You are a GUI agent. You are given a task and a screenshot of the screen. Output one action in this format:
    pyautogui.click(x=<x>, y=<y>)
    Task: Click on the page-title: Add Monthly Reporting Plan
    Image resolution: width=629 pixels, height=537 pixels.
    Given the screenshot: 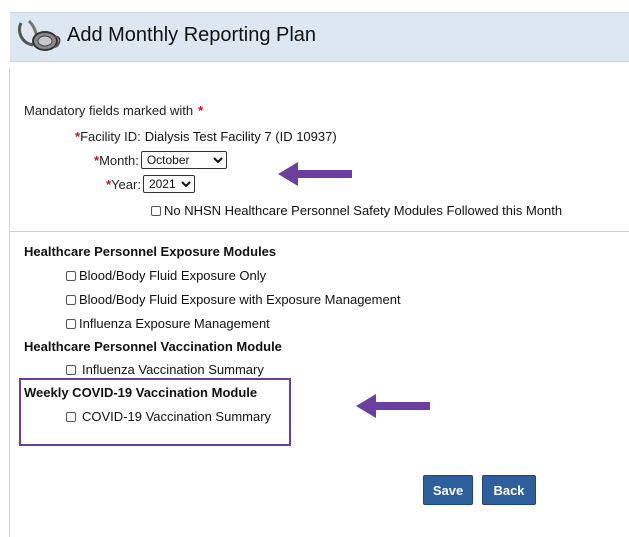 What is the action you would take?
    pyautogui.click(x=192, y=35)
    